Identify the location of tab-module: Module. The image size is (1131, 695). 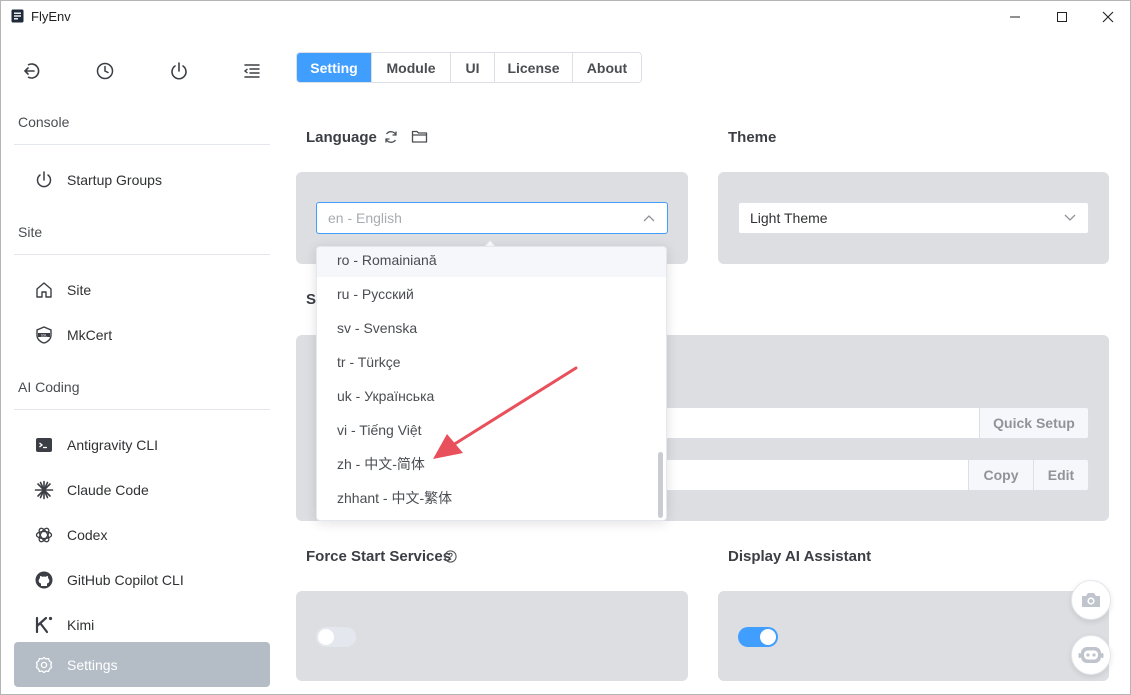
(410, 67).